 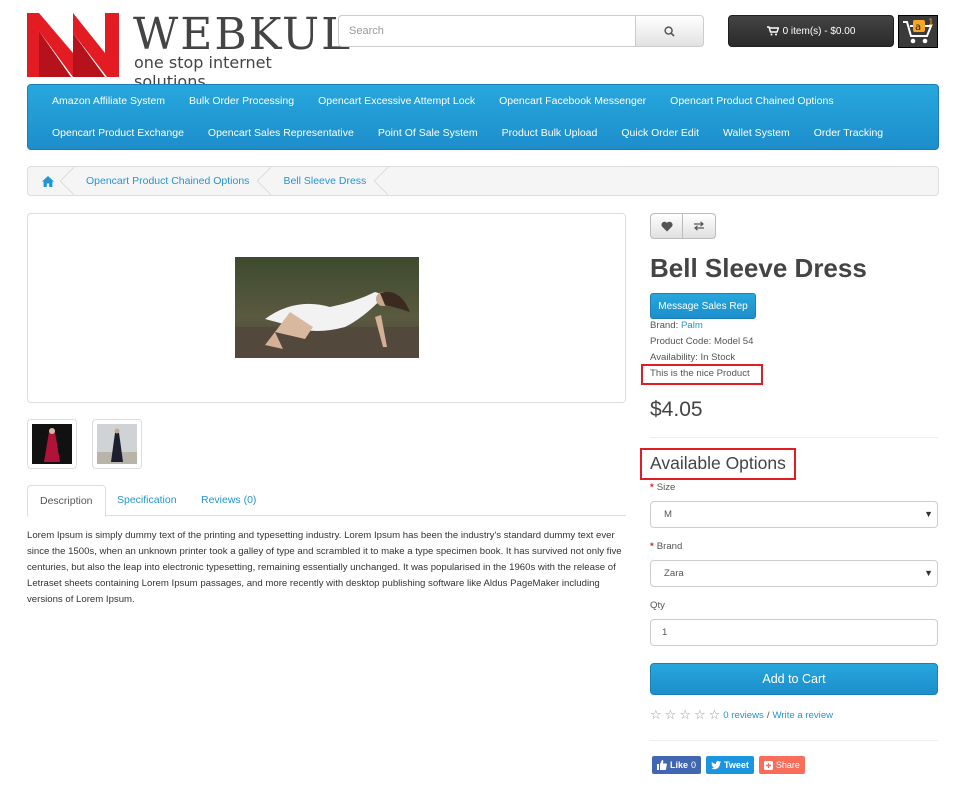 I want to click on product-main-image, so click(x=326, y=308).